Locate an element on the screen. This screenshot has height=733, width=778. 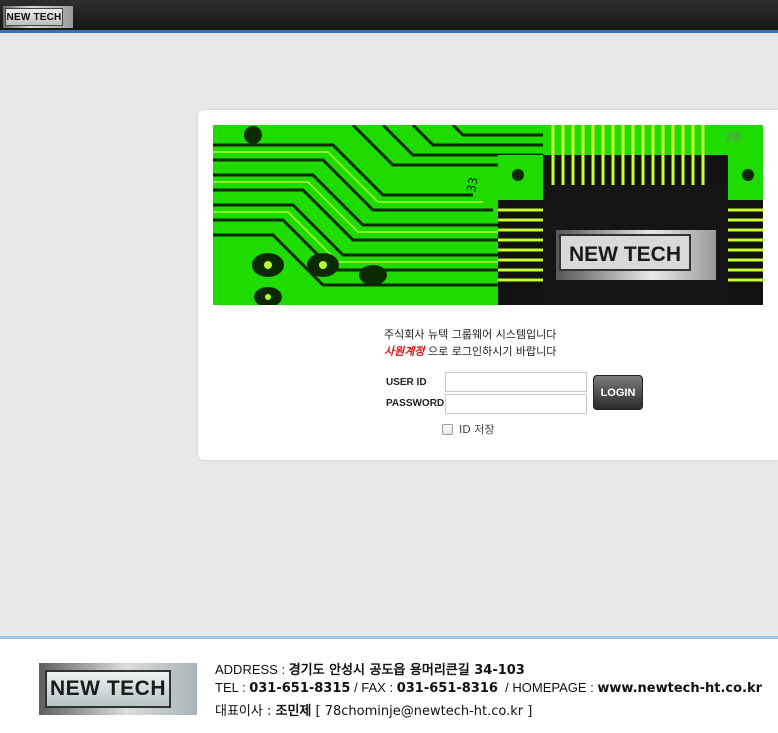
account-type-label: 사원계정 is located at coordinates (404, 351).